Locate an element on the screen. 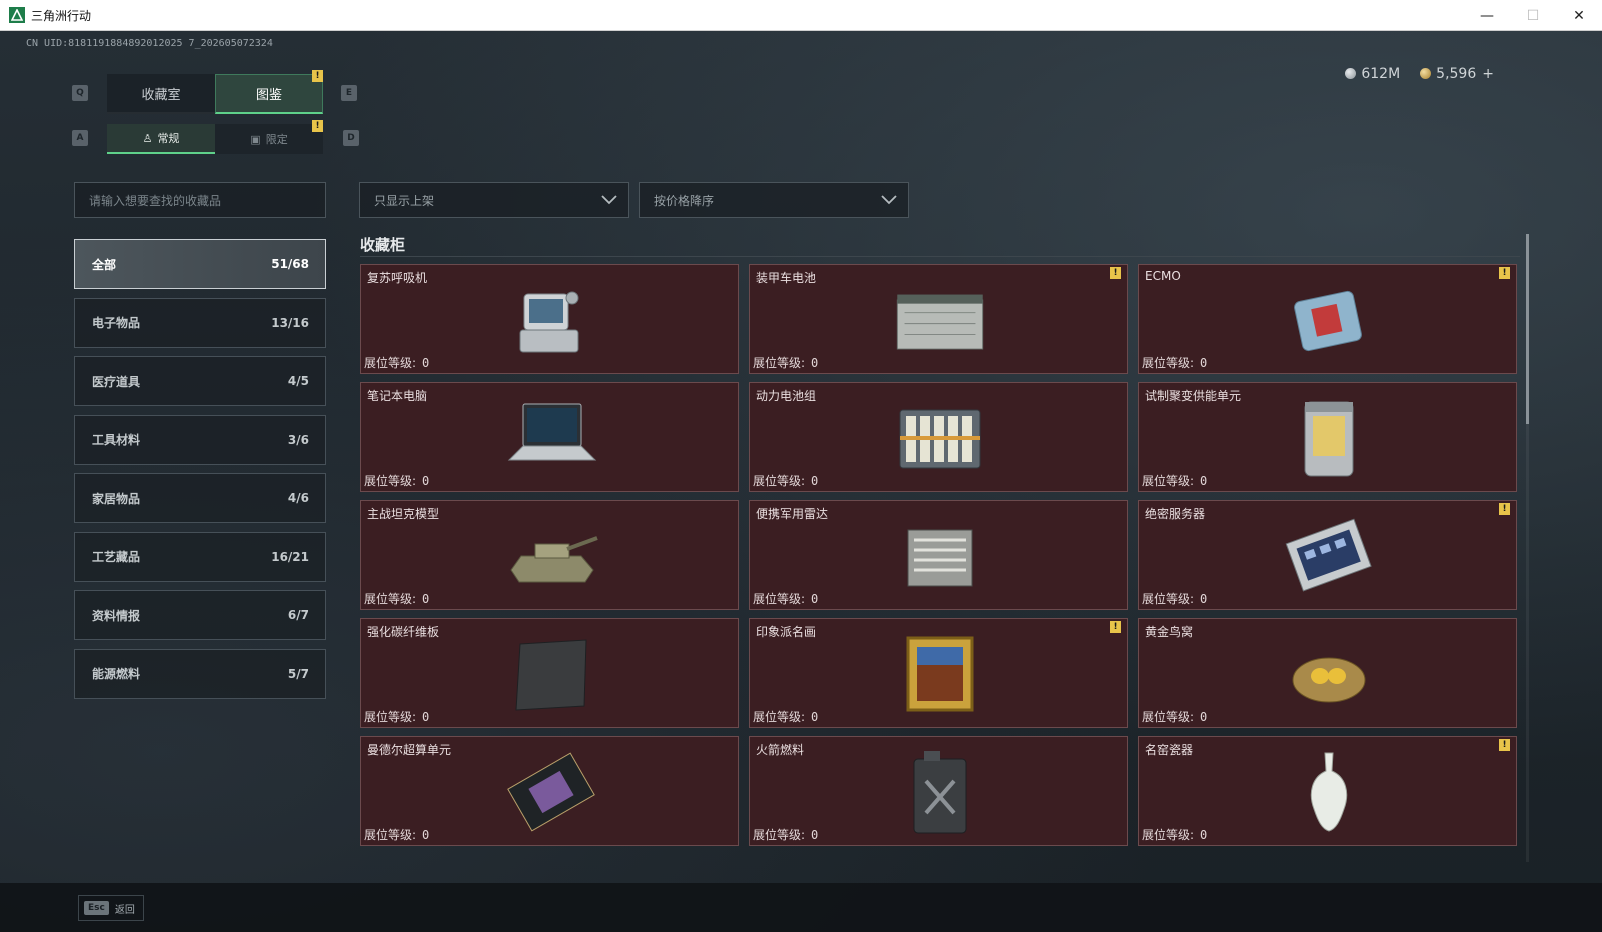  collection-card: 复苏呼吸机展位等级: 0 is located at coordinates (549, 319).